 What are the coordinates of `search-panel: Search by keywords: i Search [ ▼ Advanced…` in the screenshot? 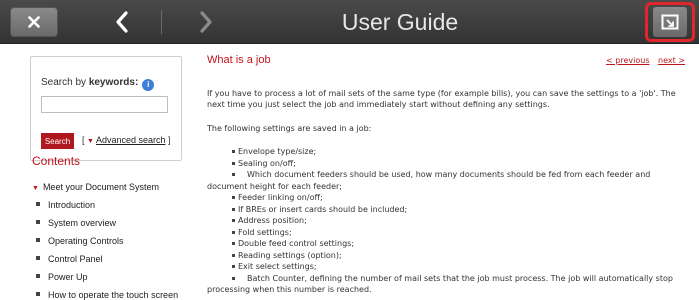 It's located at (106, 108).